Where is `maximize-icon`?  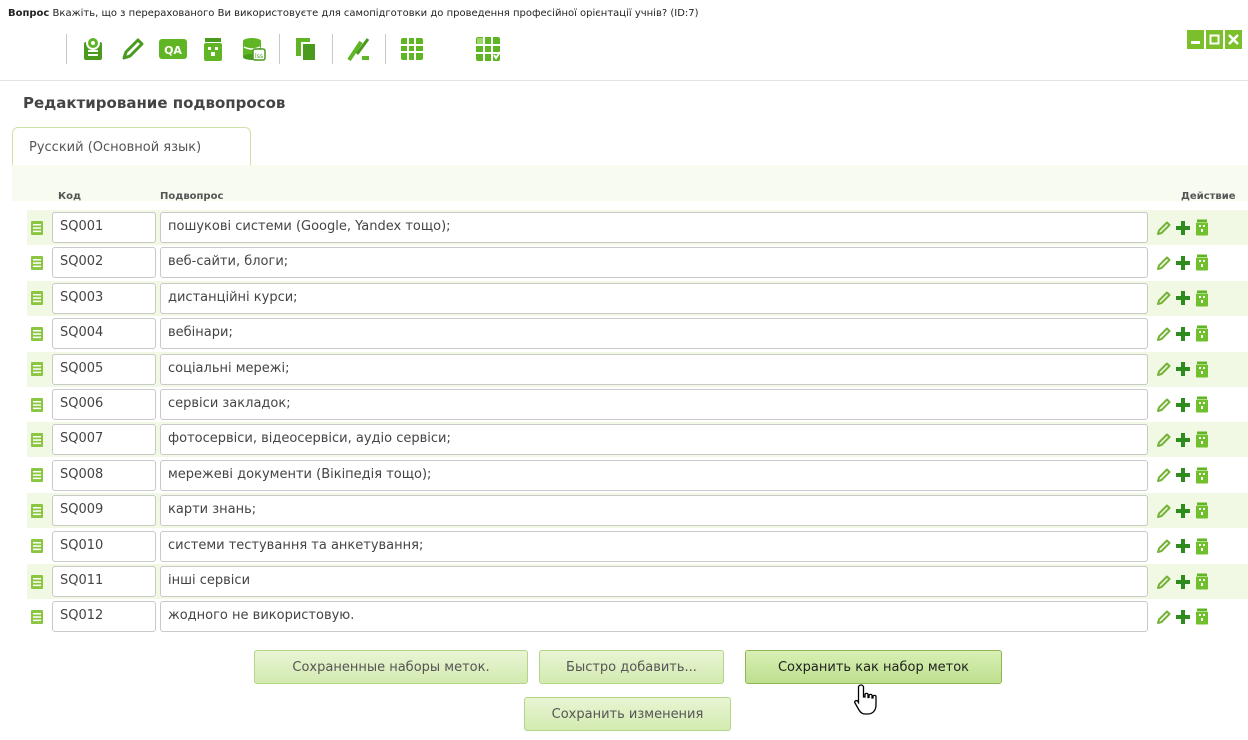 maximize-icon is located at coordinates (1214, 39).